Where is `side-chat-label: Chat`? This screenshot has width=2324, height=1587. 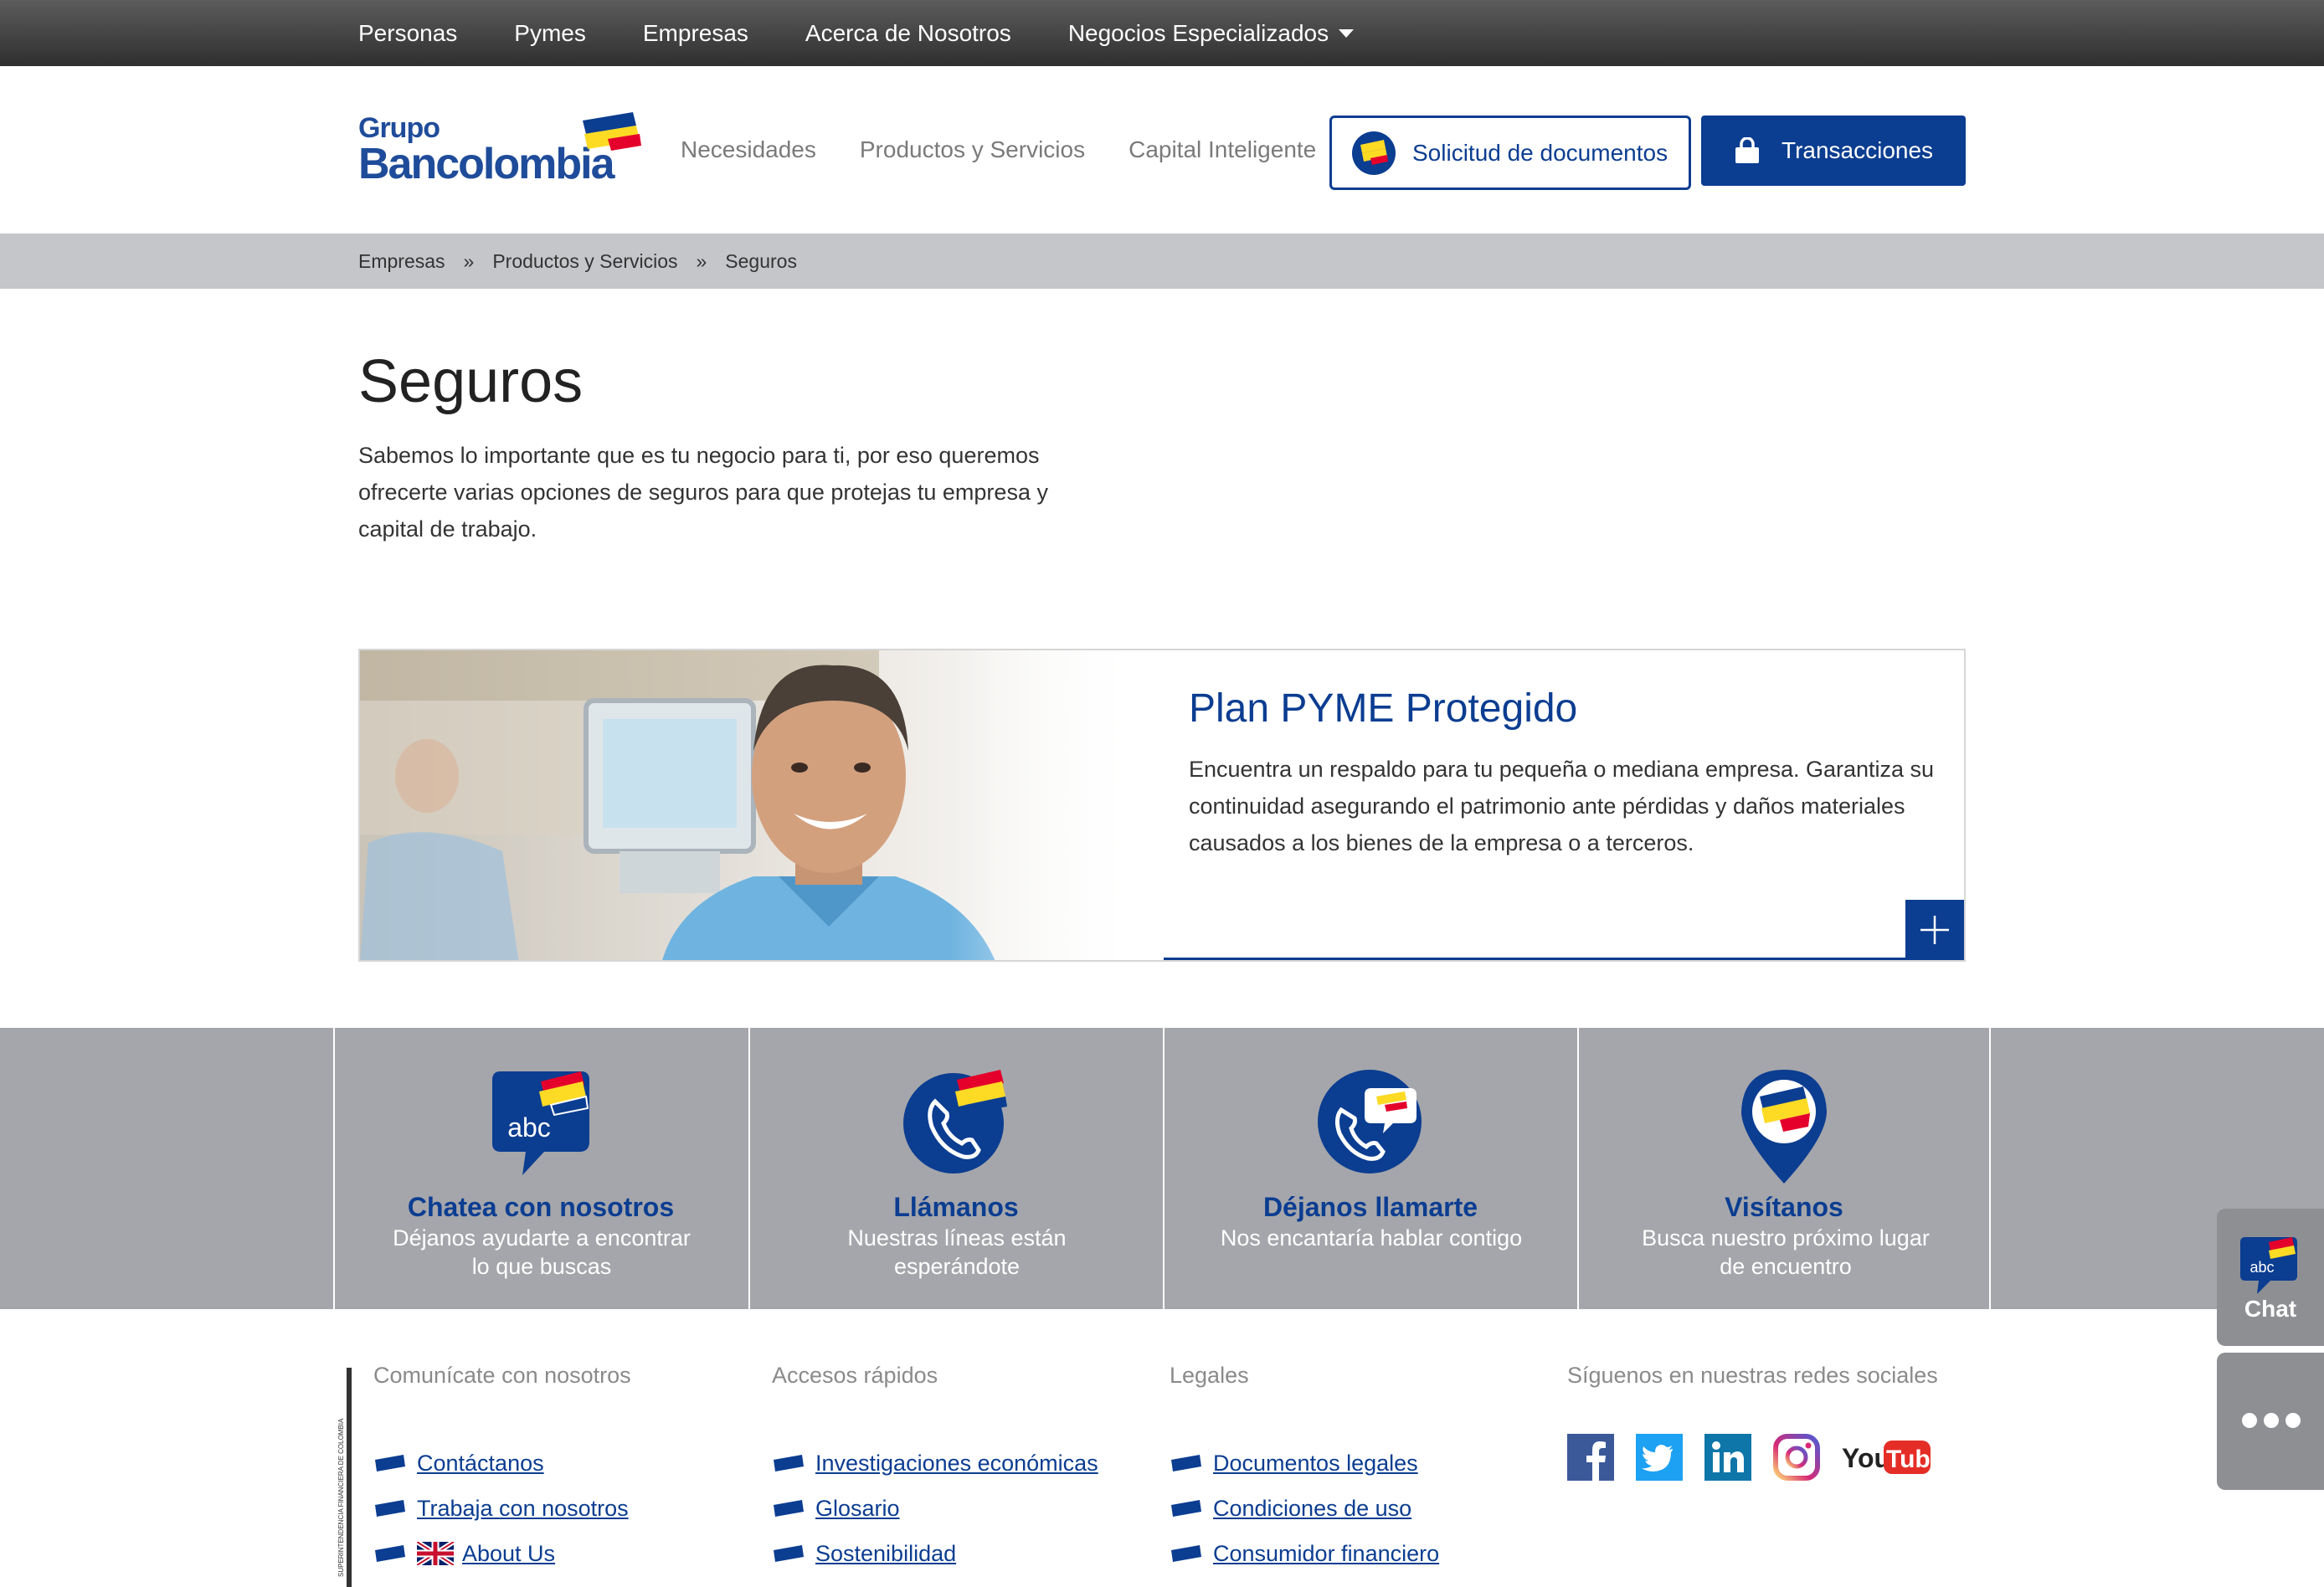 side-chat-label: Chat is located at coordinates (2270, 1309).